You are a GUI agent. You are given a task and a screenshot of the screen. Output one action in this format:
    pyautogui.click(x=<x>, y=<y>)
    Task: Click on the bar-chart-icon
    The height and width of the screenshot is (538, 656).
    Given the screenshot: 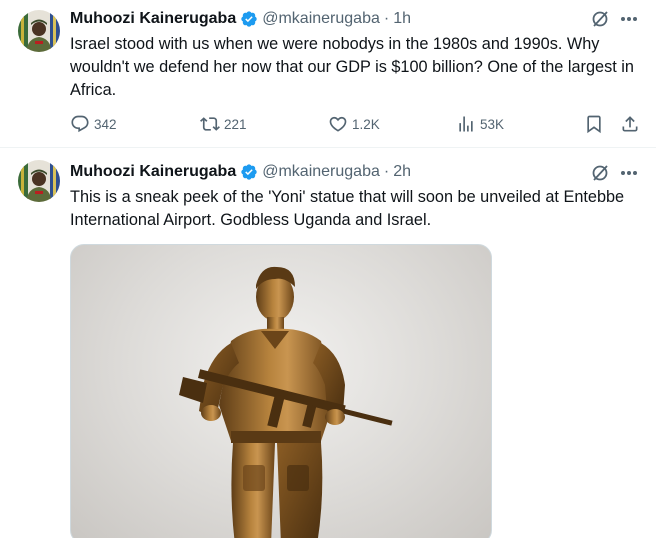 What is the action you would take?
    pyautogui.click(x=466, y=124)
    